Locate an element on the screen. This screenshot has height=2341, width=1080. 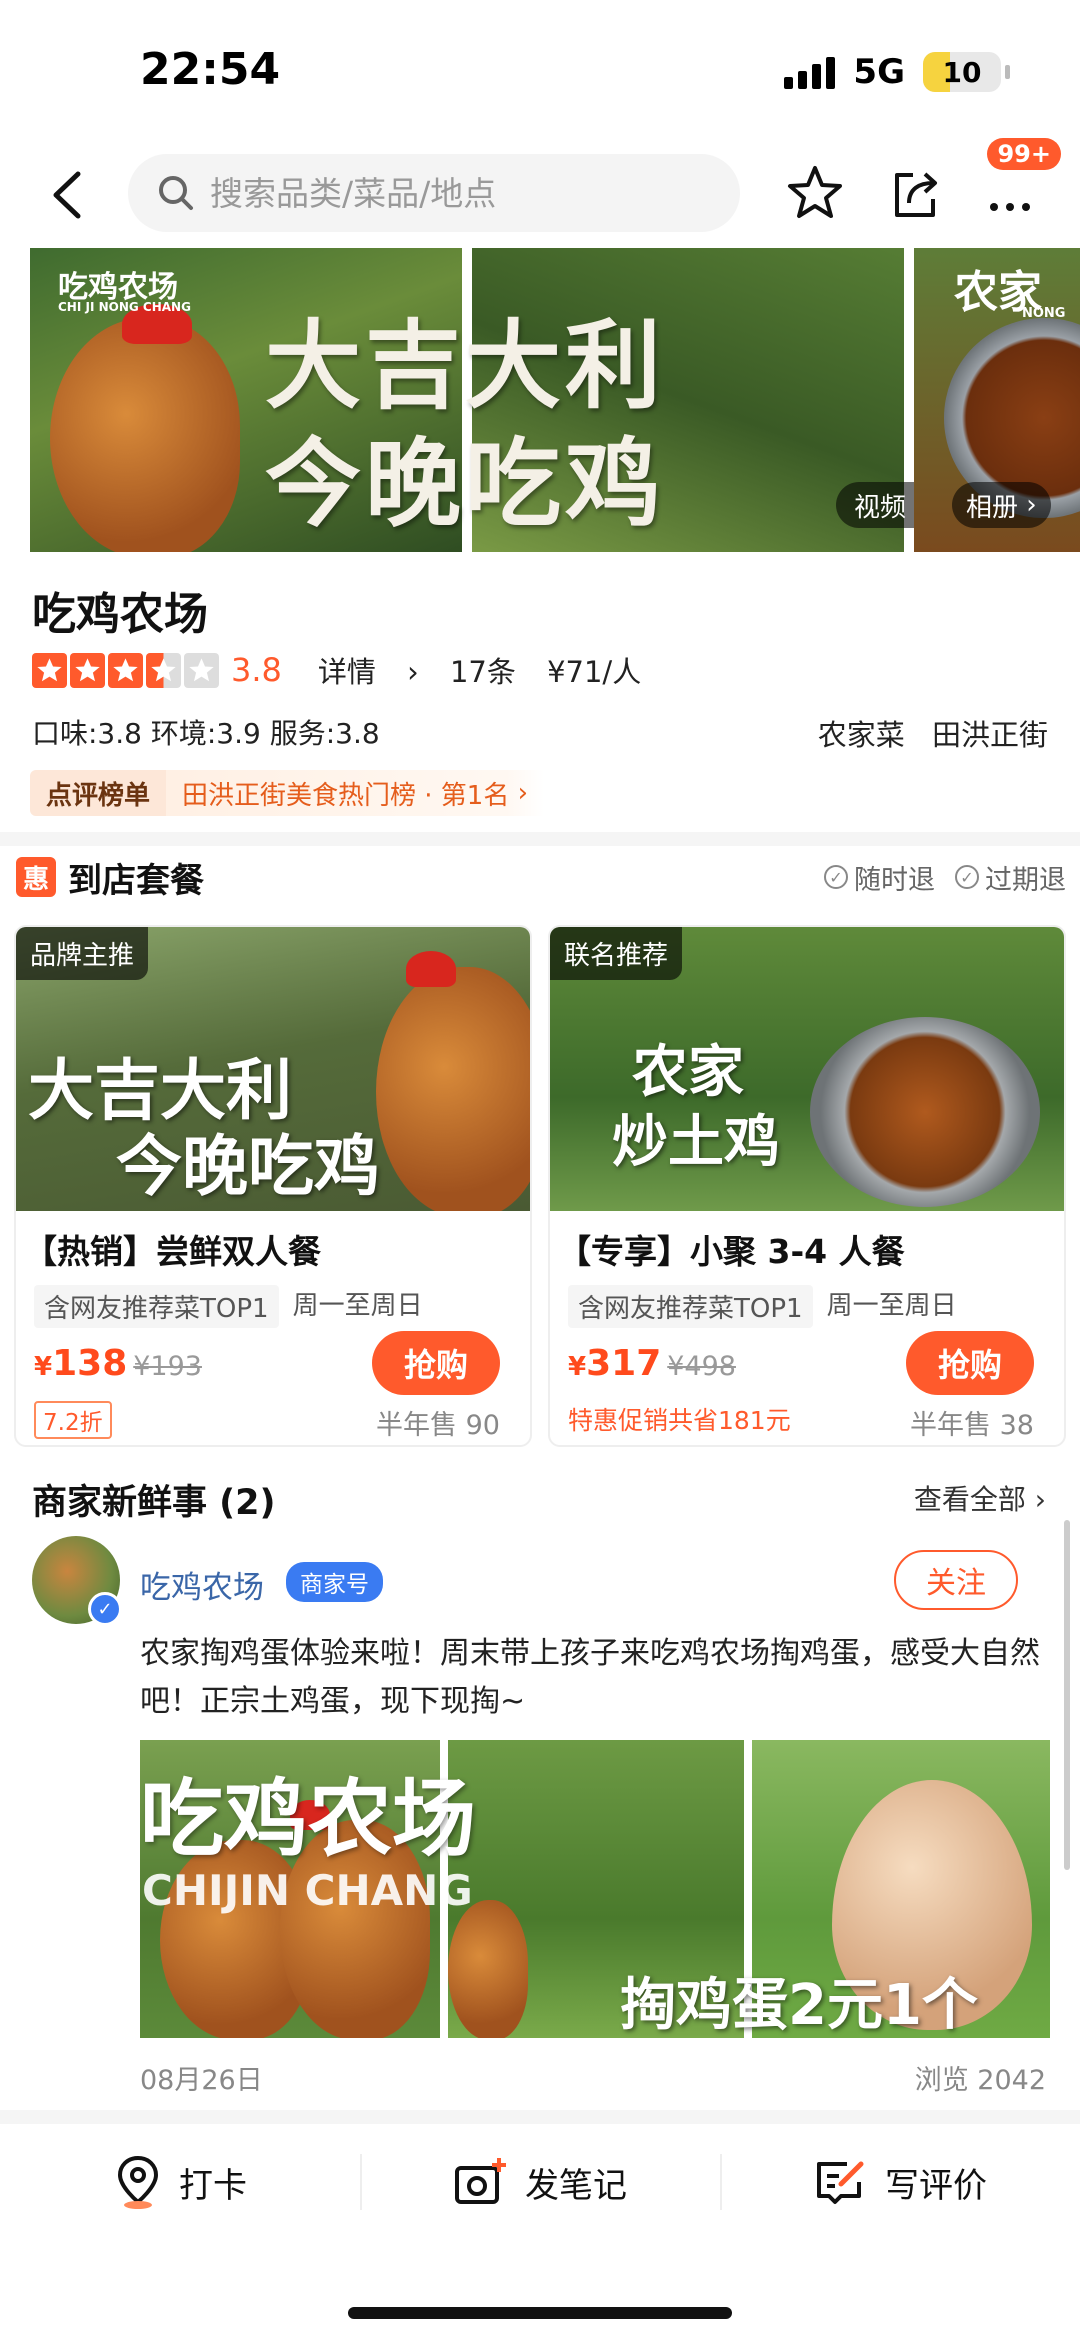
deal-tag: 品牌主推 is located at coordinates (82, 953).